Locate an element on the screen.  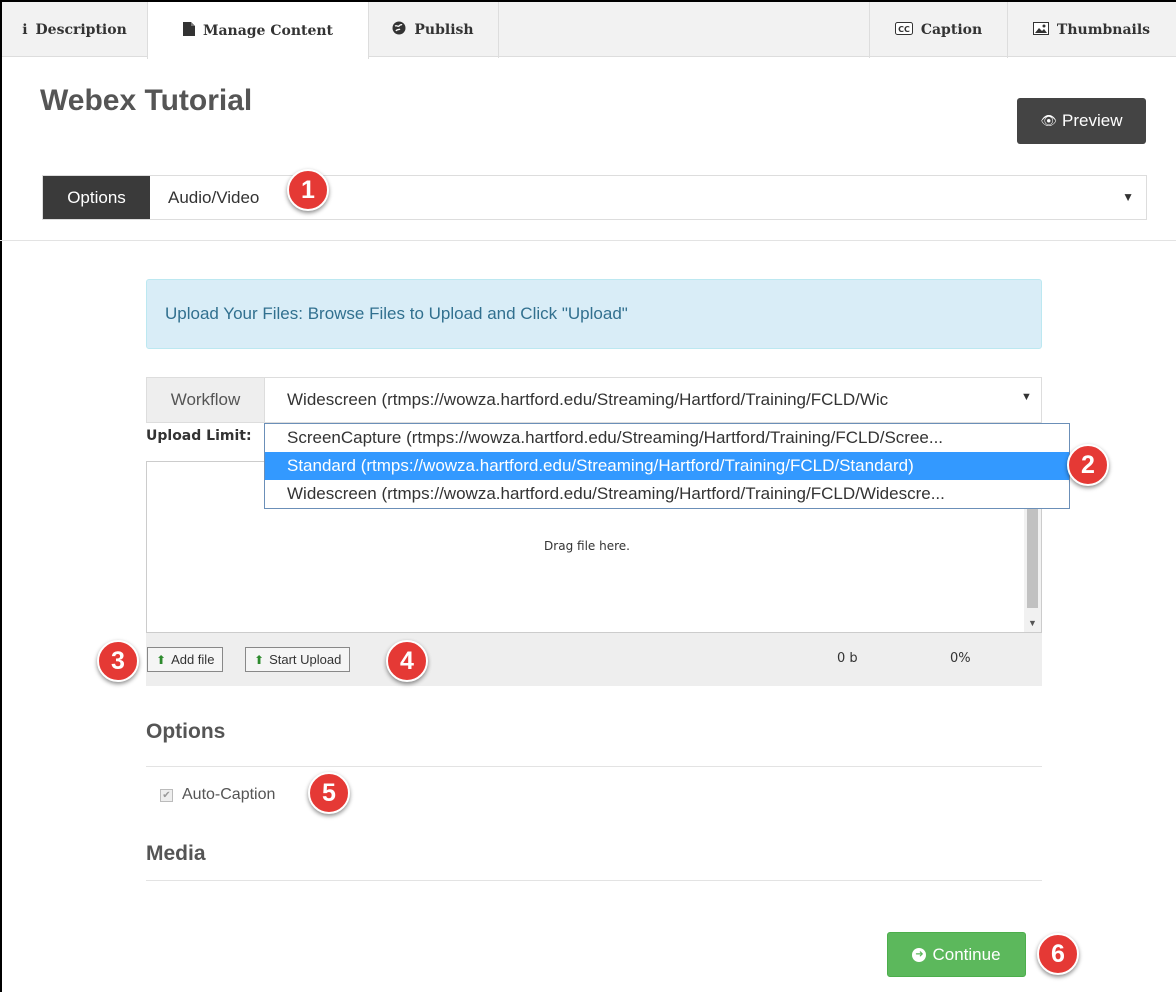
tab-caption: CC Caption is located at coordinates (938, 30).